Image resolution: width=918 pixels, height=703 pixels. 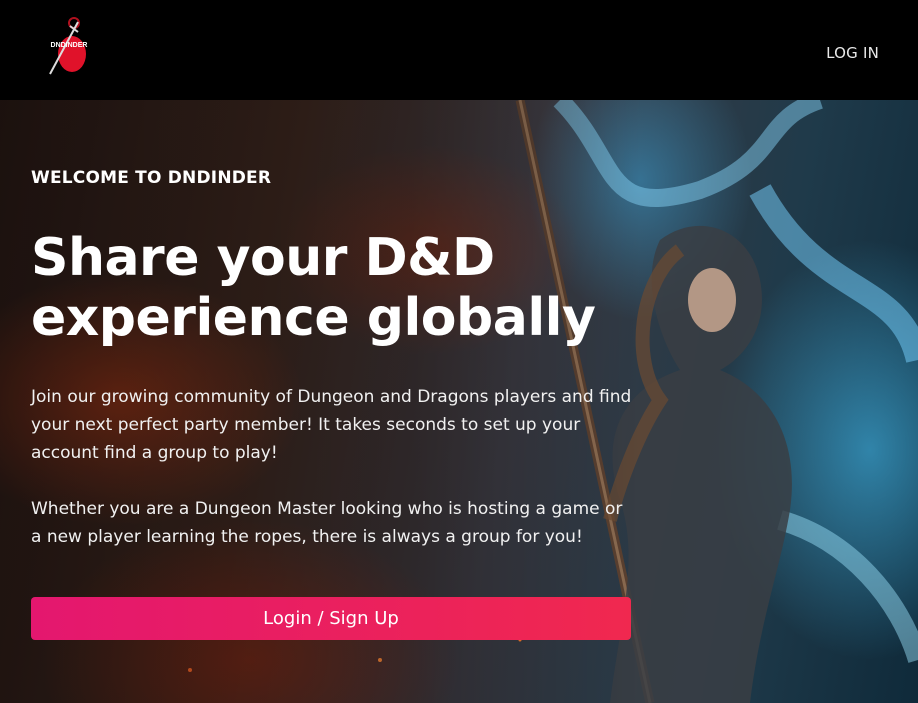 I want to click on logo-wordmark: DNDINDER, so click(x=69, y=45).